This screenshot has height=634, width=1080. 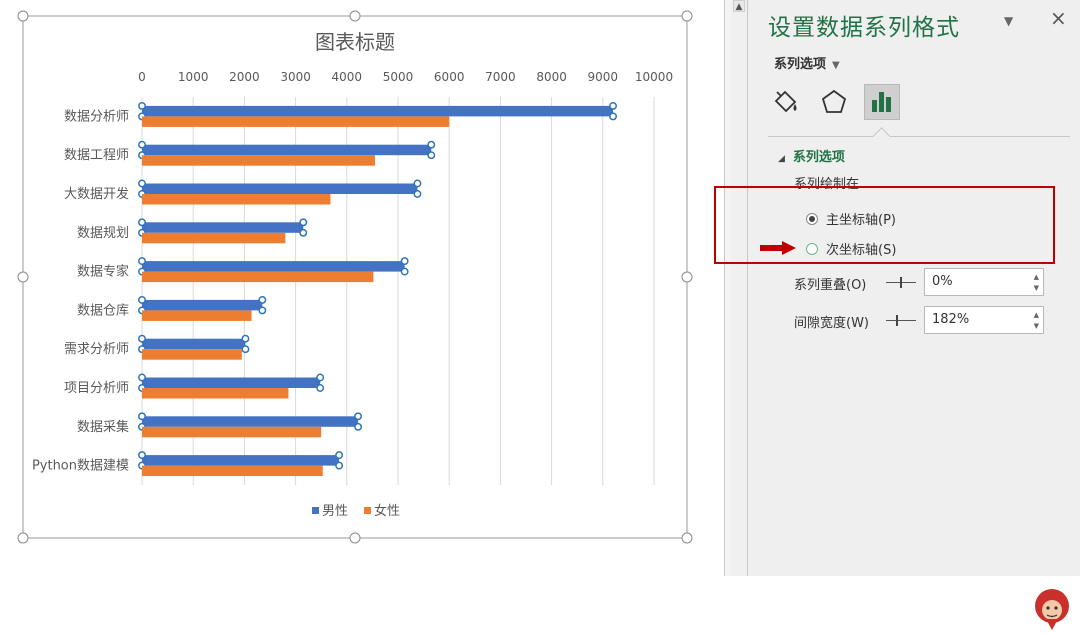 What do you see at coordinates (295, 77) in the screenshot?
I see `x-tick-label: 3000` at bounding box center [295, 77].